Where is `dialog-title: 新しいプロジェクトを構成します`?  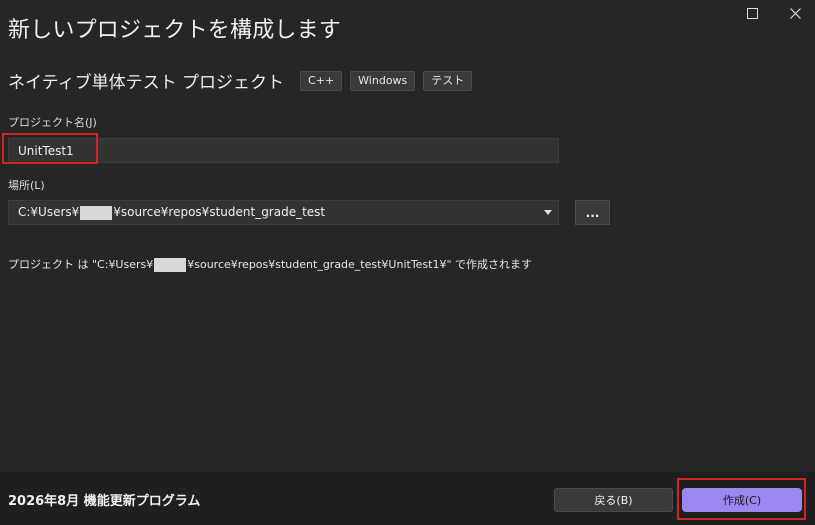 dialog-title: 新しいプロジェクトを構成します is located at coordinates (175, 30).